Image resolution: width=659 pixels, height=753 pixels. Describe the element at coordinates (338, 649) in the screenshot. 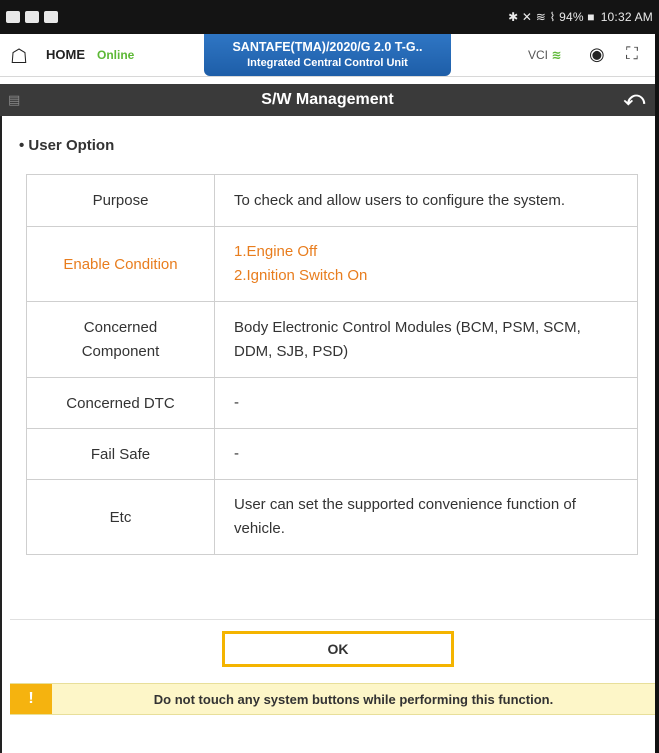

I see `ok-button: OK` at that location.